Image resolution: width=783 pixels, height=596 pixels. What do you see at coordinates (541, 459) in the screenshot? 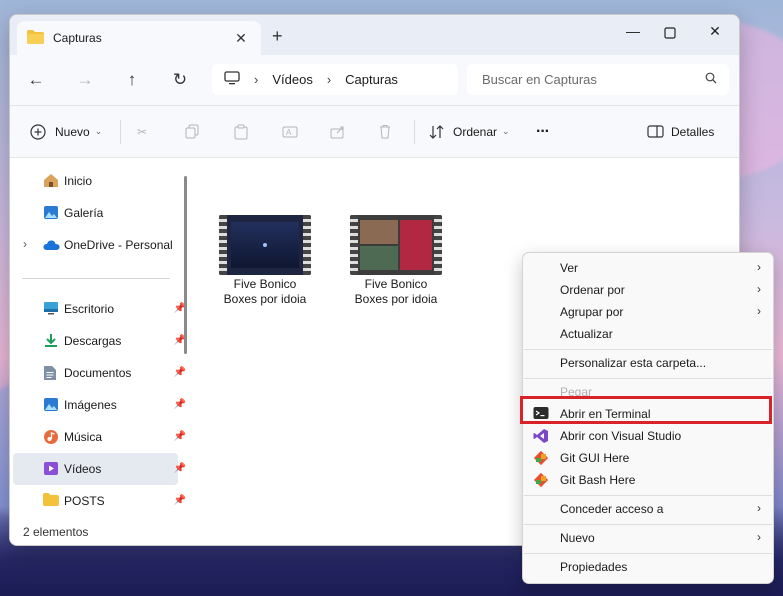
I see `git-gui-icon` at bounding box center [541, 459].